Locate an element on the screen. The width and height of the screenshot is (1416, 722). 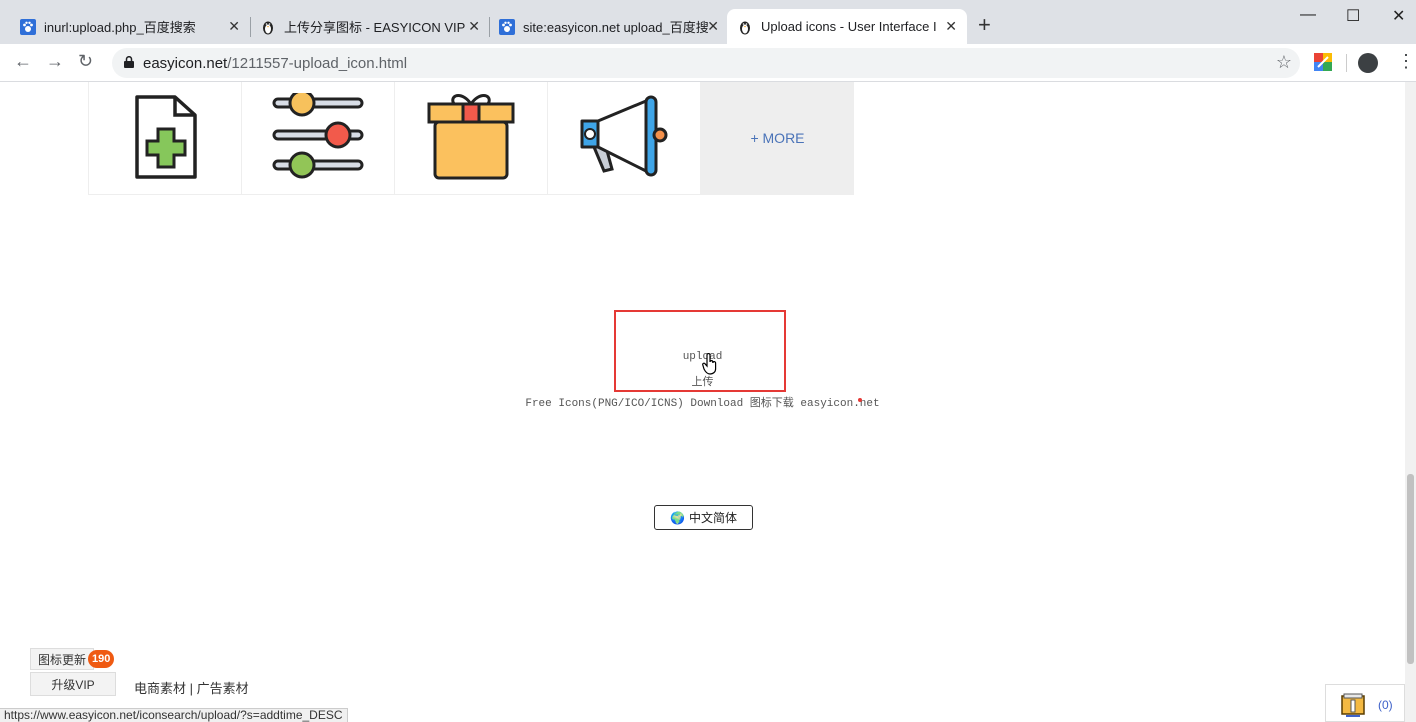
tab-upload-icons: Upload icons - User Interface I ✕ is located at coordinates (847, 26).